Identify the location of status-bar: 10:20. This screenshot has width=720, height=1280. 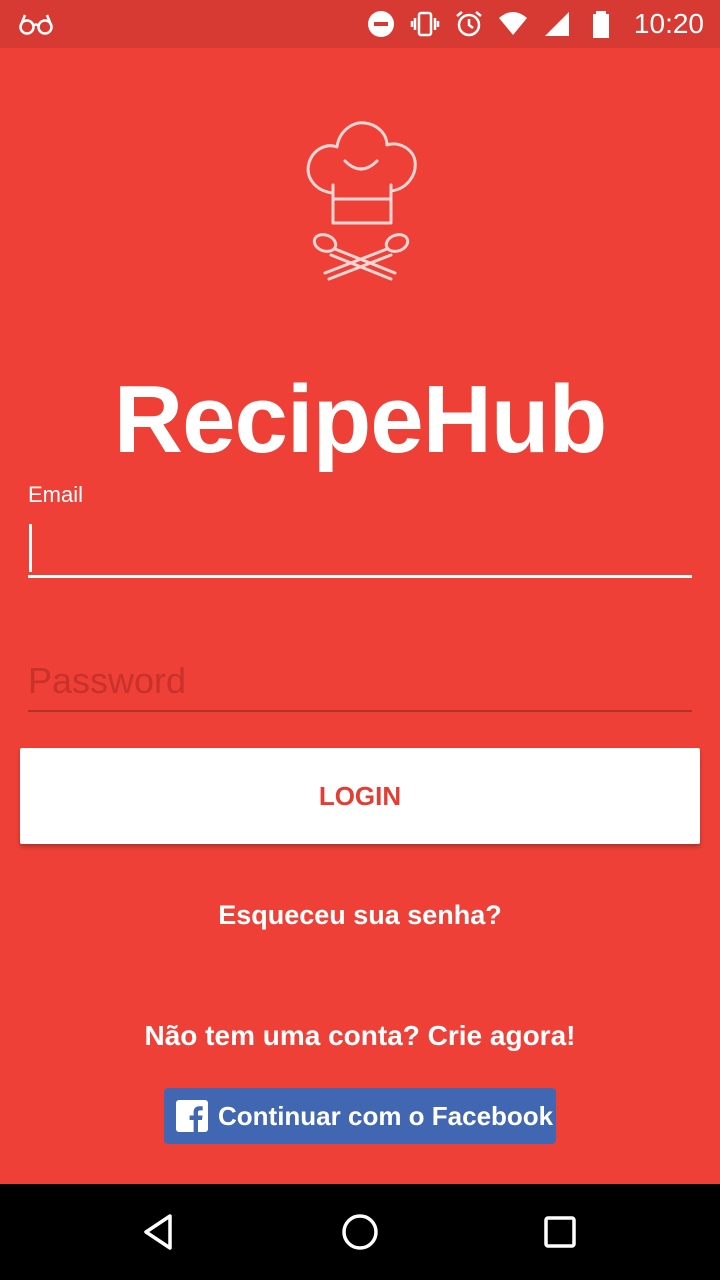
(360, 24).